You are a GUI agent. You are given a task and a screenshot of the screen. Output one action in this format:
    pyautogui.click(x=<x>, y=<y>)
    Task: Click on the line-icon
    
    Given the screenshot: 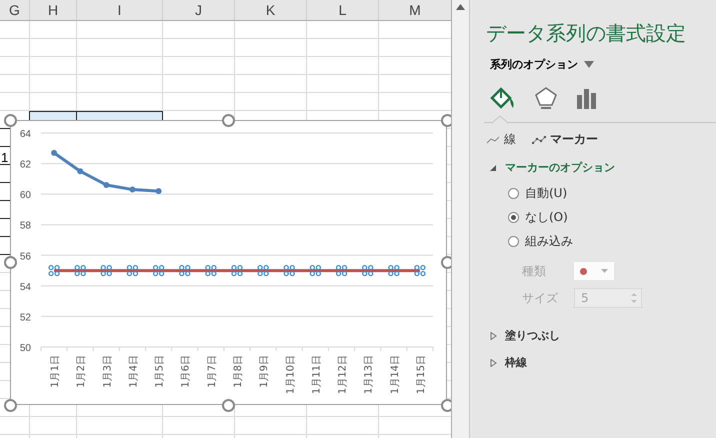 What is the action you would take?
    pyautogui.click(x=493, y=140)
    